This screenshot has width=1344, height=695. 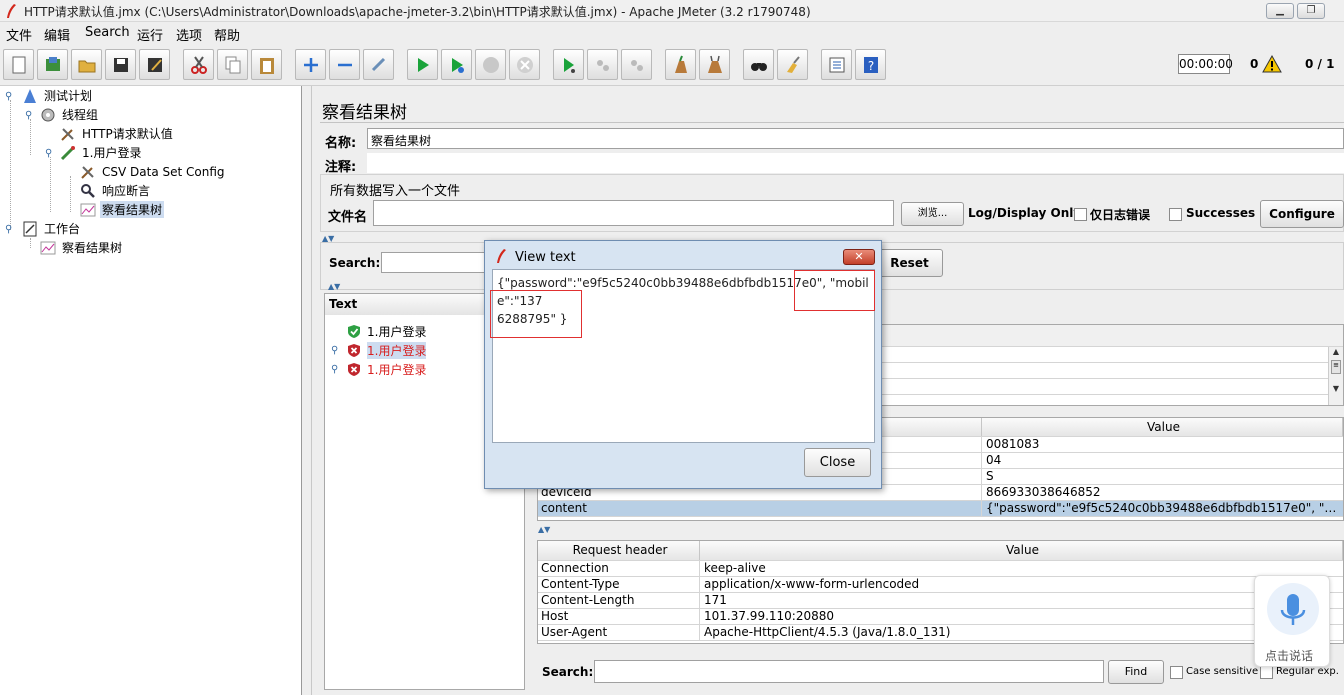 I want to click on collapse-button, so click(x=344, y=64).